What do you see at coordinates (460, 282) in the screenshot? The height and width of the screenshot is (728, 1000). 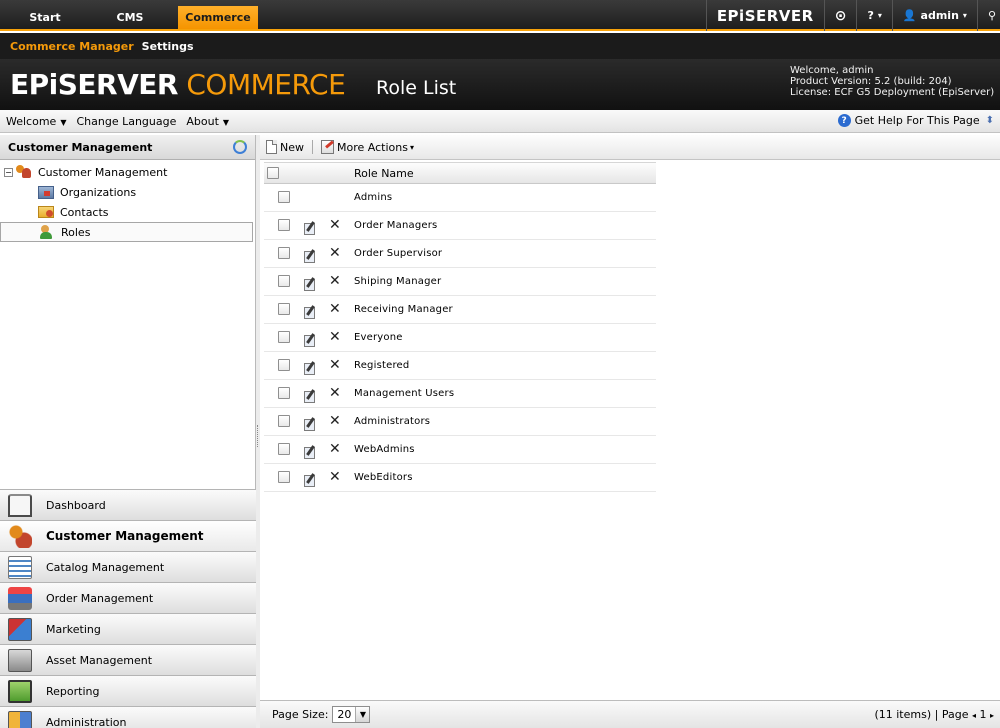 I see `table-row: ✕ Shiping Manager` at bounding box center [460, 282].